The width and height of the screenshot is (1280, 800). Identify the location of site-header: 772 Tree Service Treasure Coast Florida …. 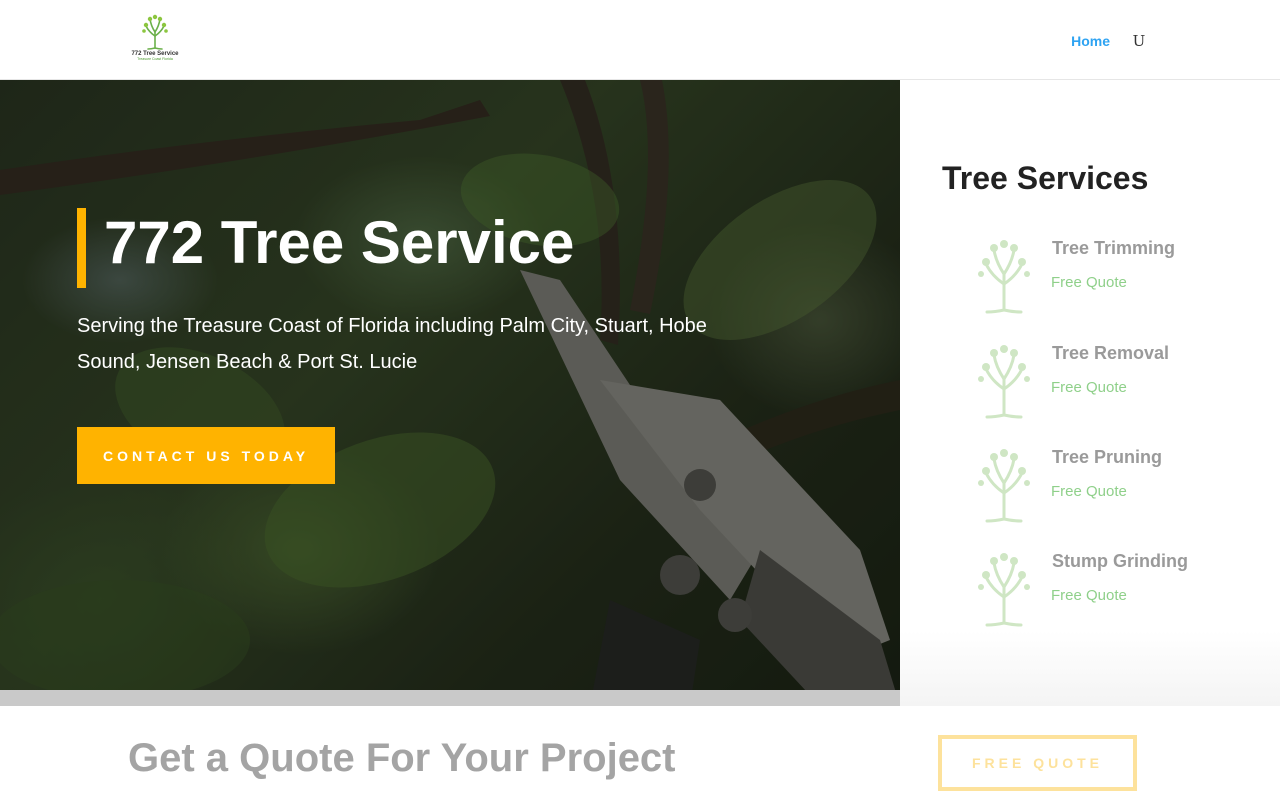
(640, 40).